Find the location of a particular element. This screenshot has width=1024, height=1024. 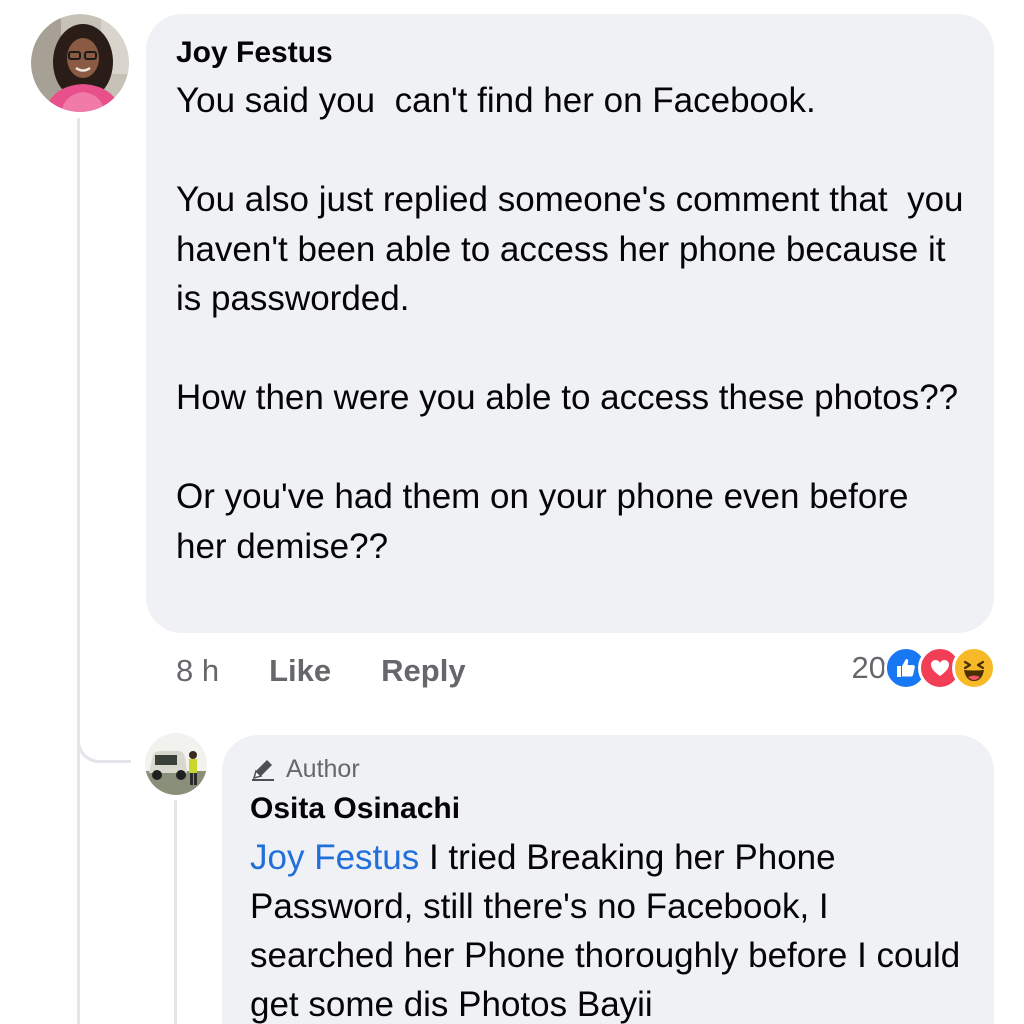

author-badge: Author is located at coordinates (608, 769).